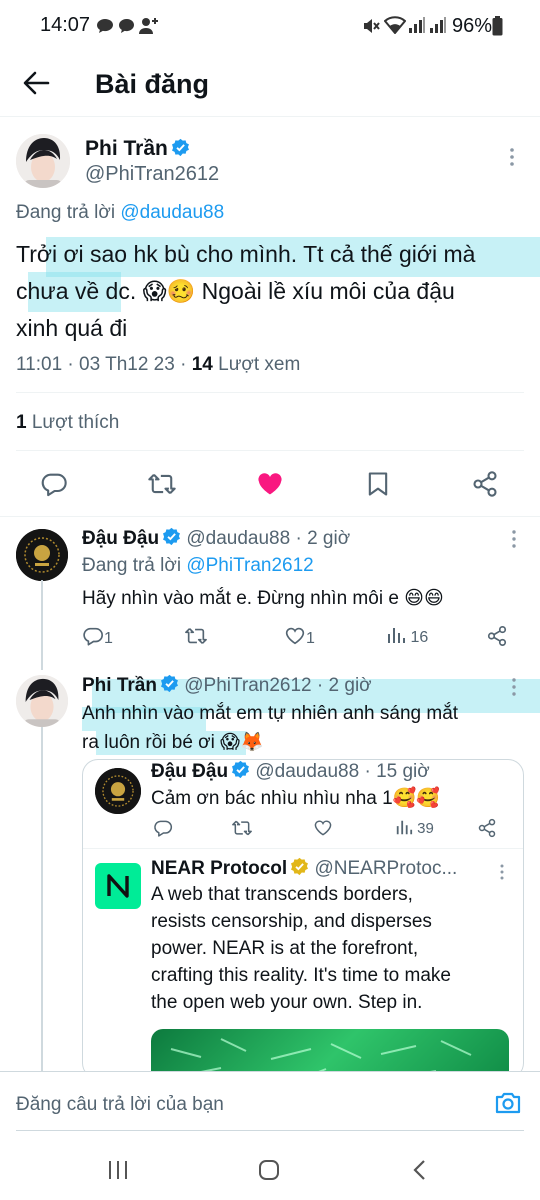  What do you see at coordinates (295, 798) in the screenshot?
I see `quoted-text: Cảm ơn bác nhìu nhìu nha 1🥰🥰` at bounding box center [295, 798].